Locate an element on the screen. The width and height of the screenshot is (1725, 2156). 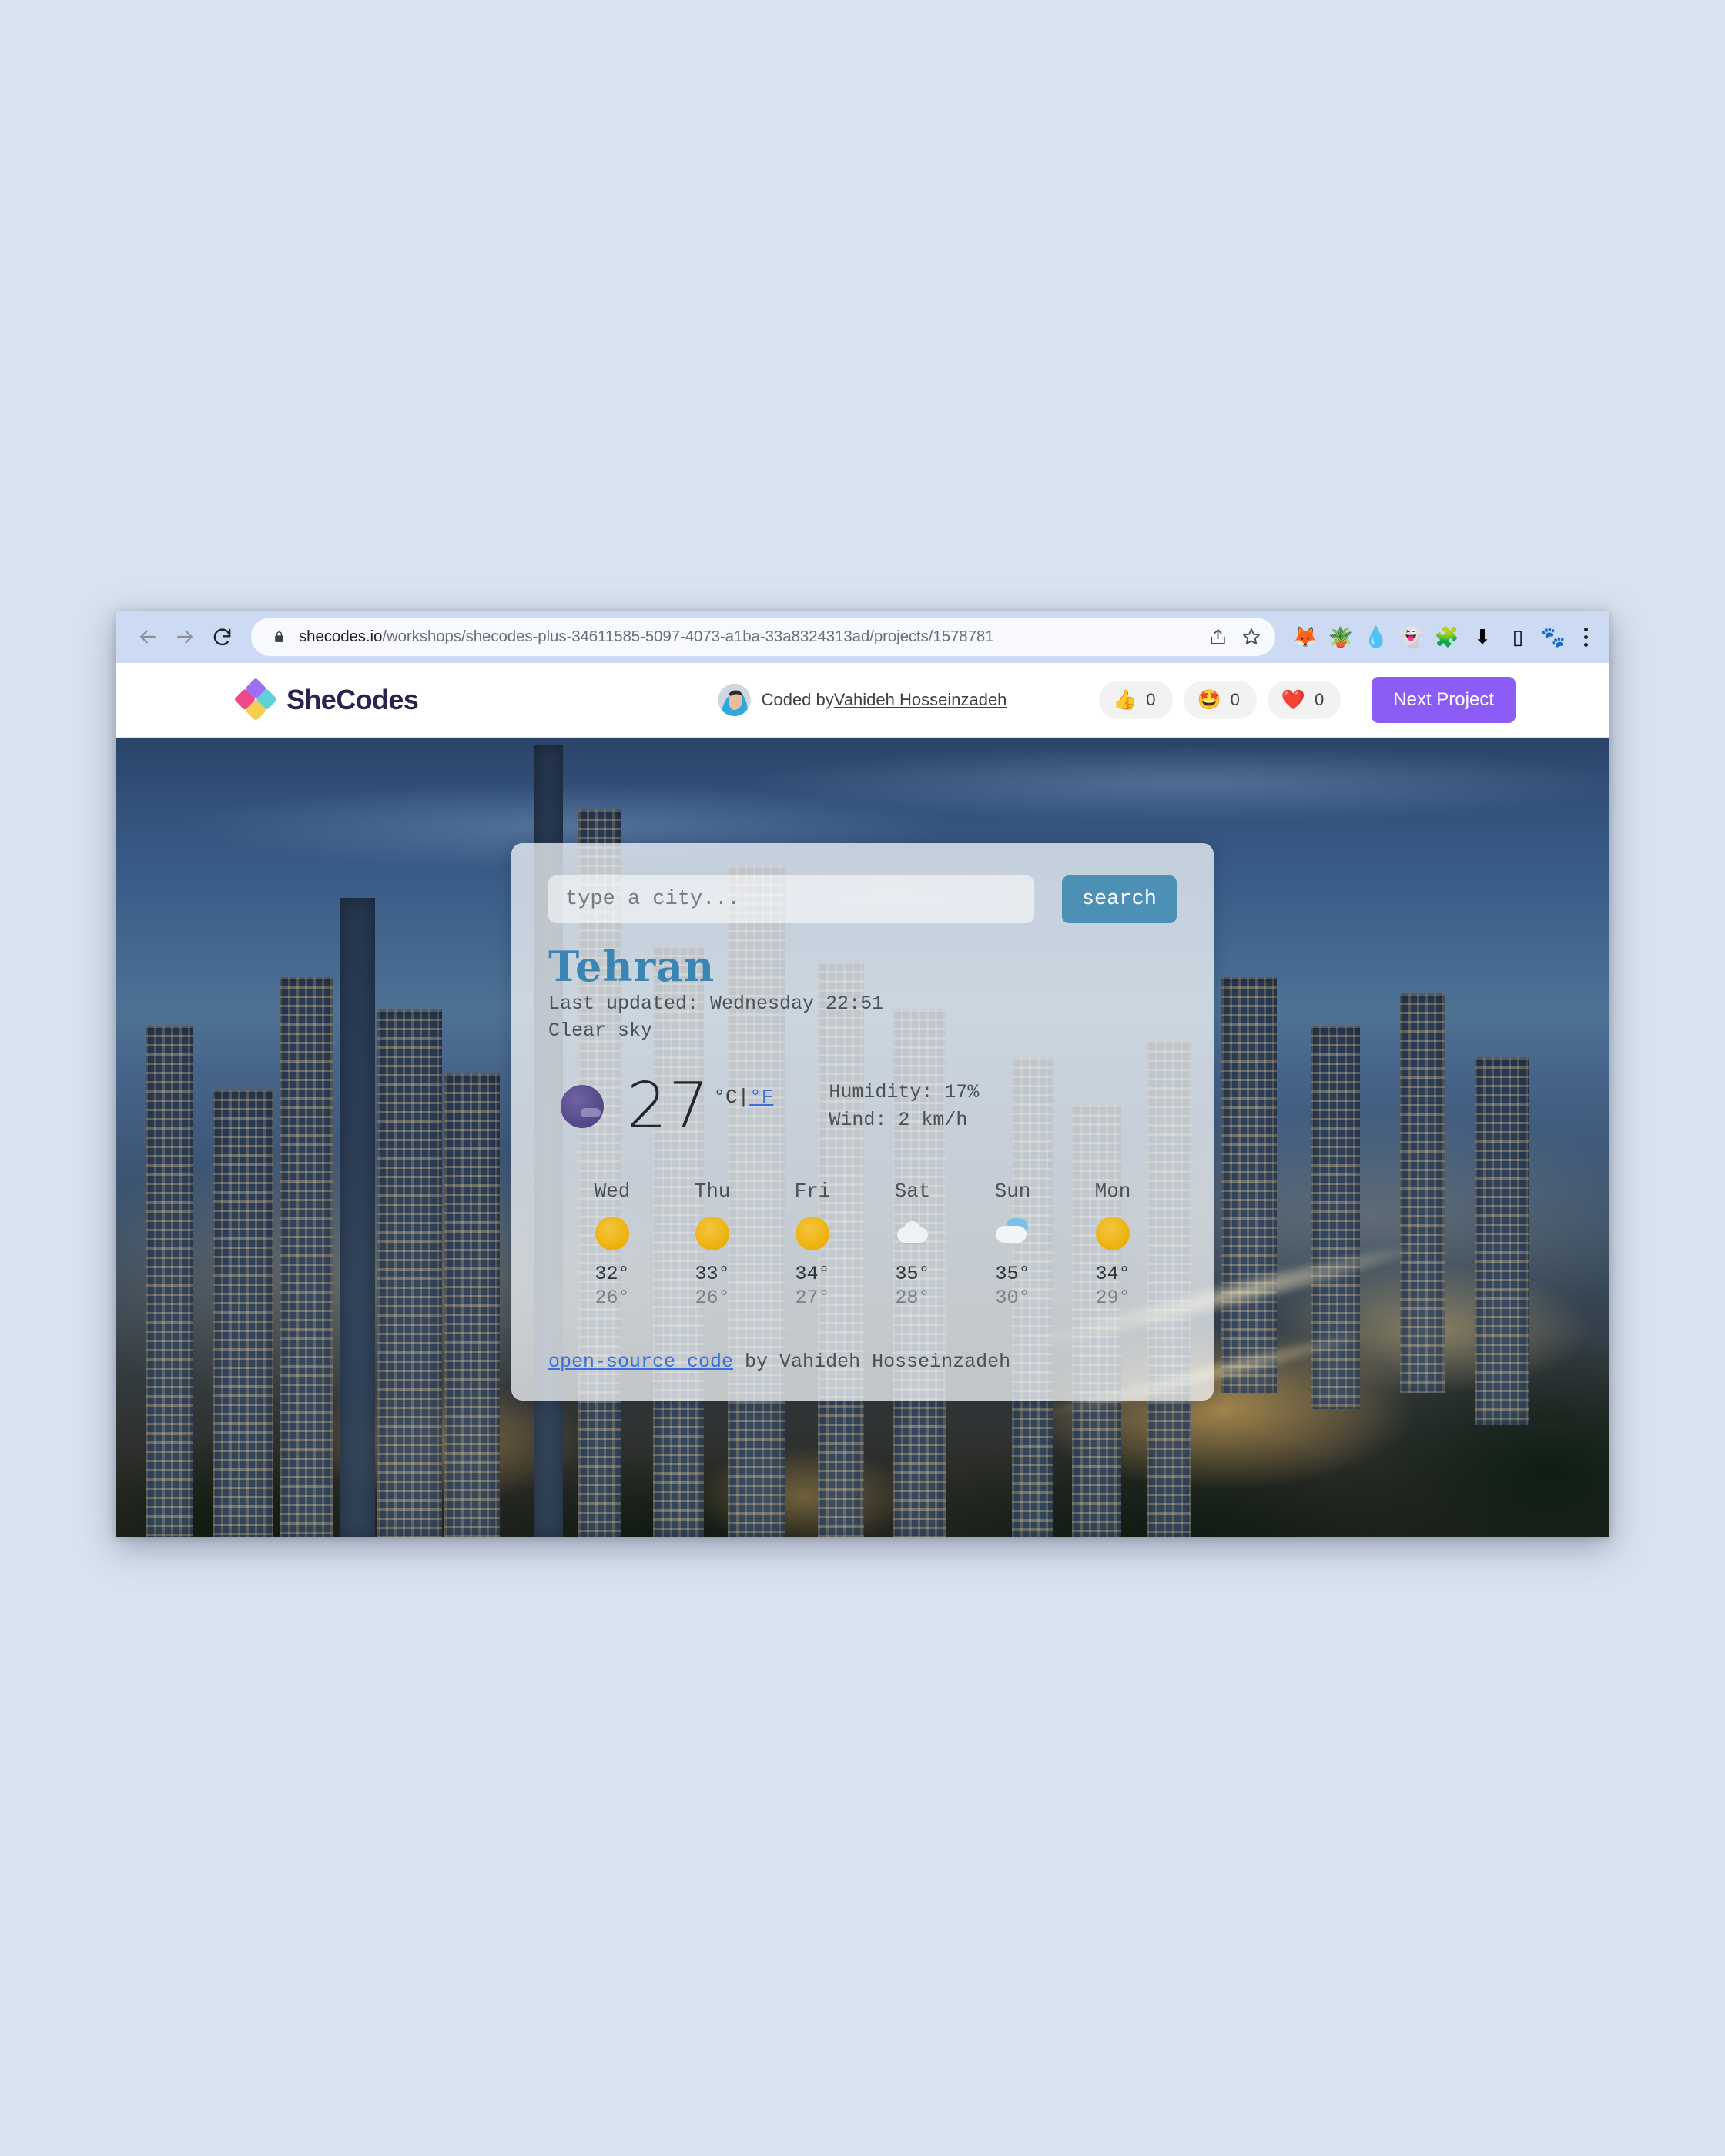
forecast-max-temp: 32° is located at coordinates (612, 1274).